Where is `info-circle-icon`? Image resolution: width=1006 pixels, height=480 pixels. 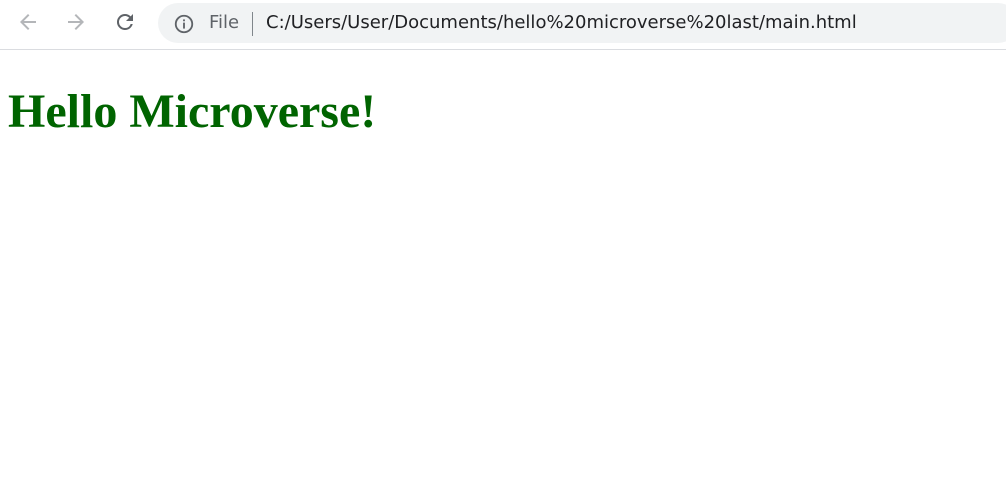
info-circle-icon is located at coordinates (184, 24).